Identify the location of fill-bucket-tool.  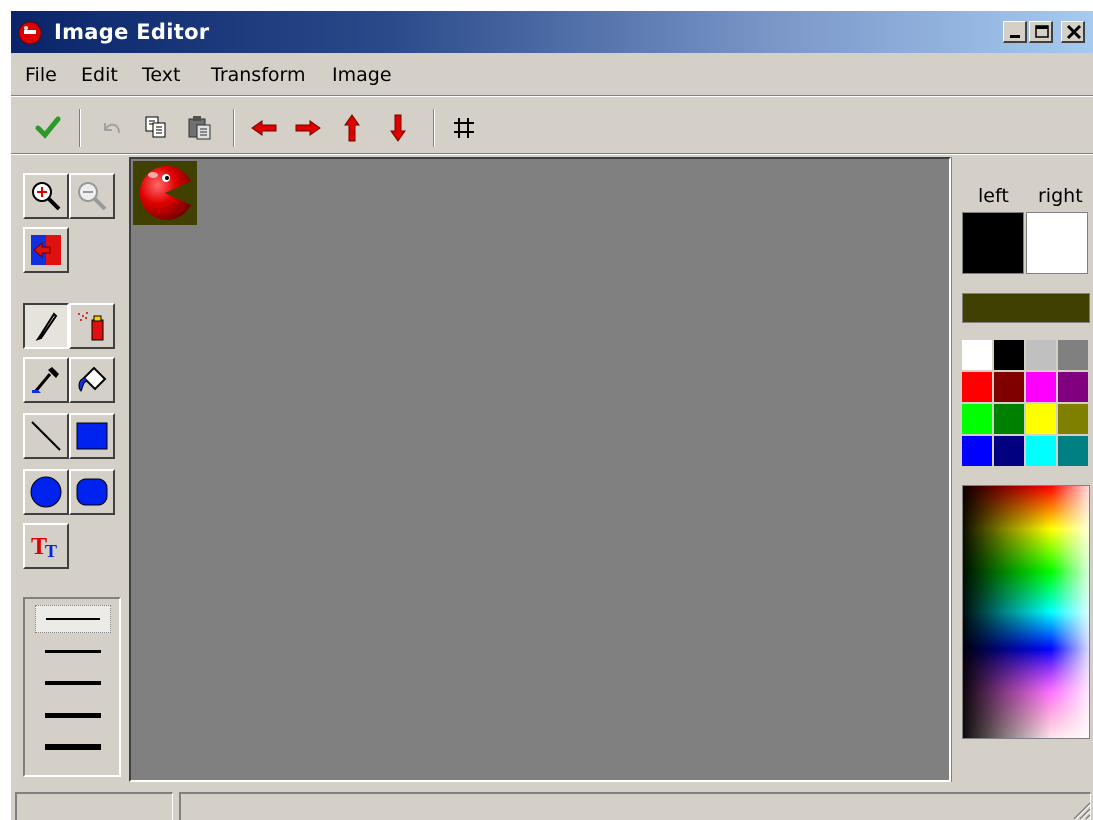
(92, 380).